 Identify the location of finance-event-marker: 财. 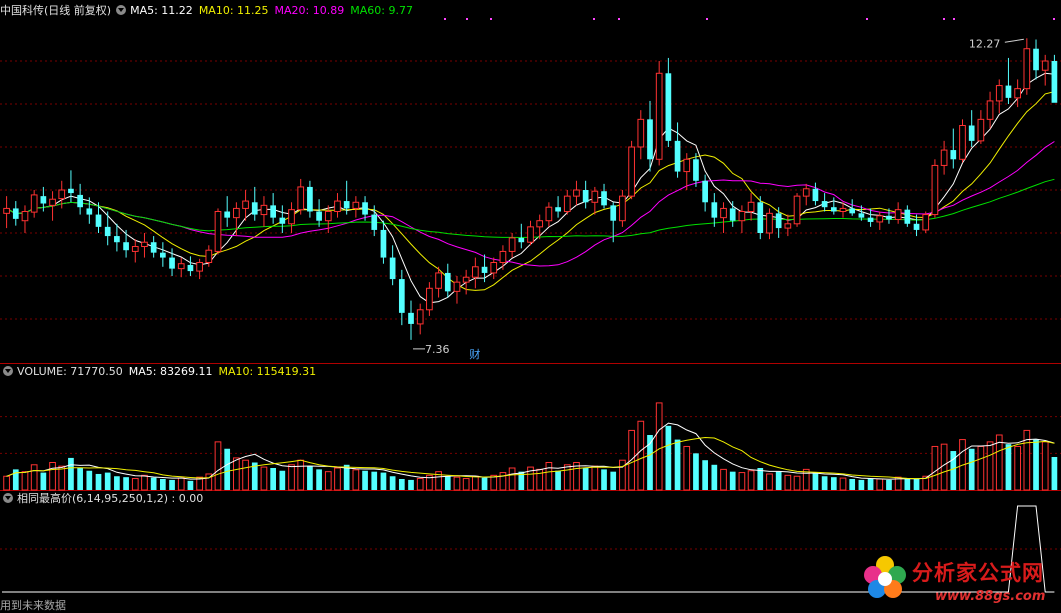
(474, 354).